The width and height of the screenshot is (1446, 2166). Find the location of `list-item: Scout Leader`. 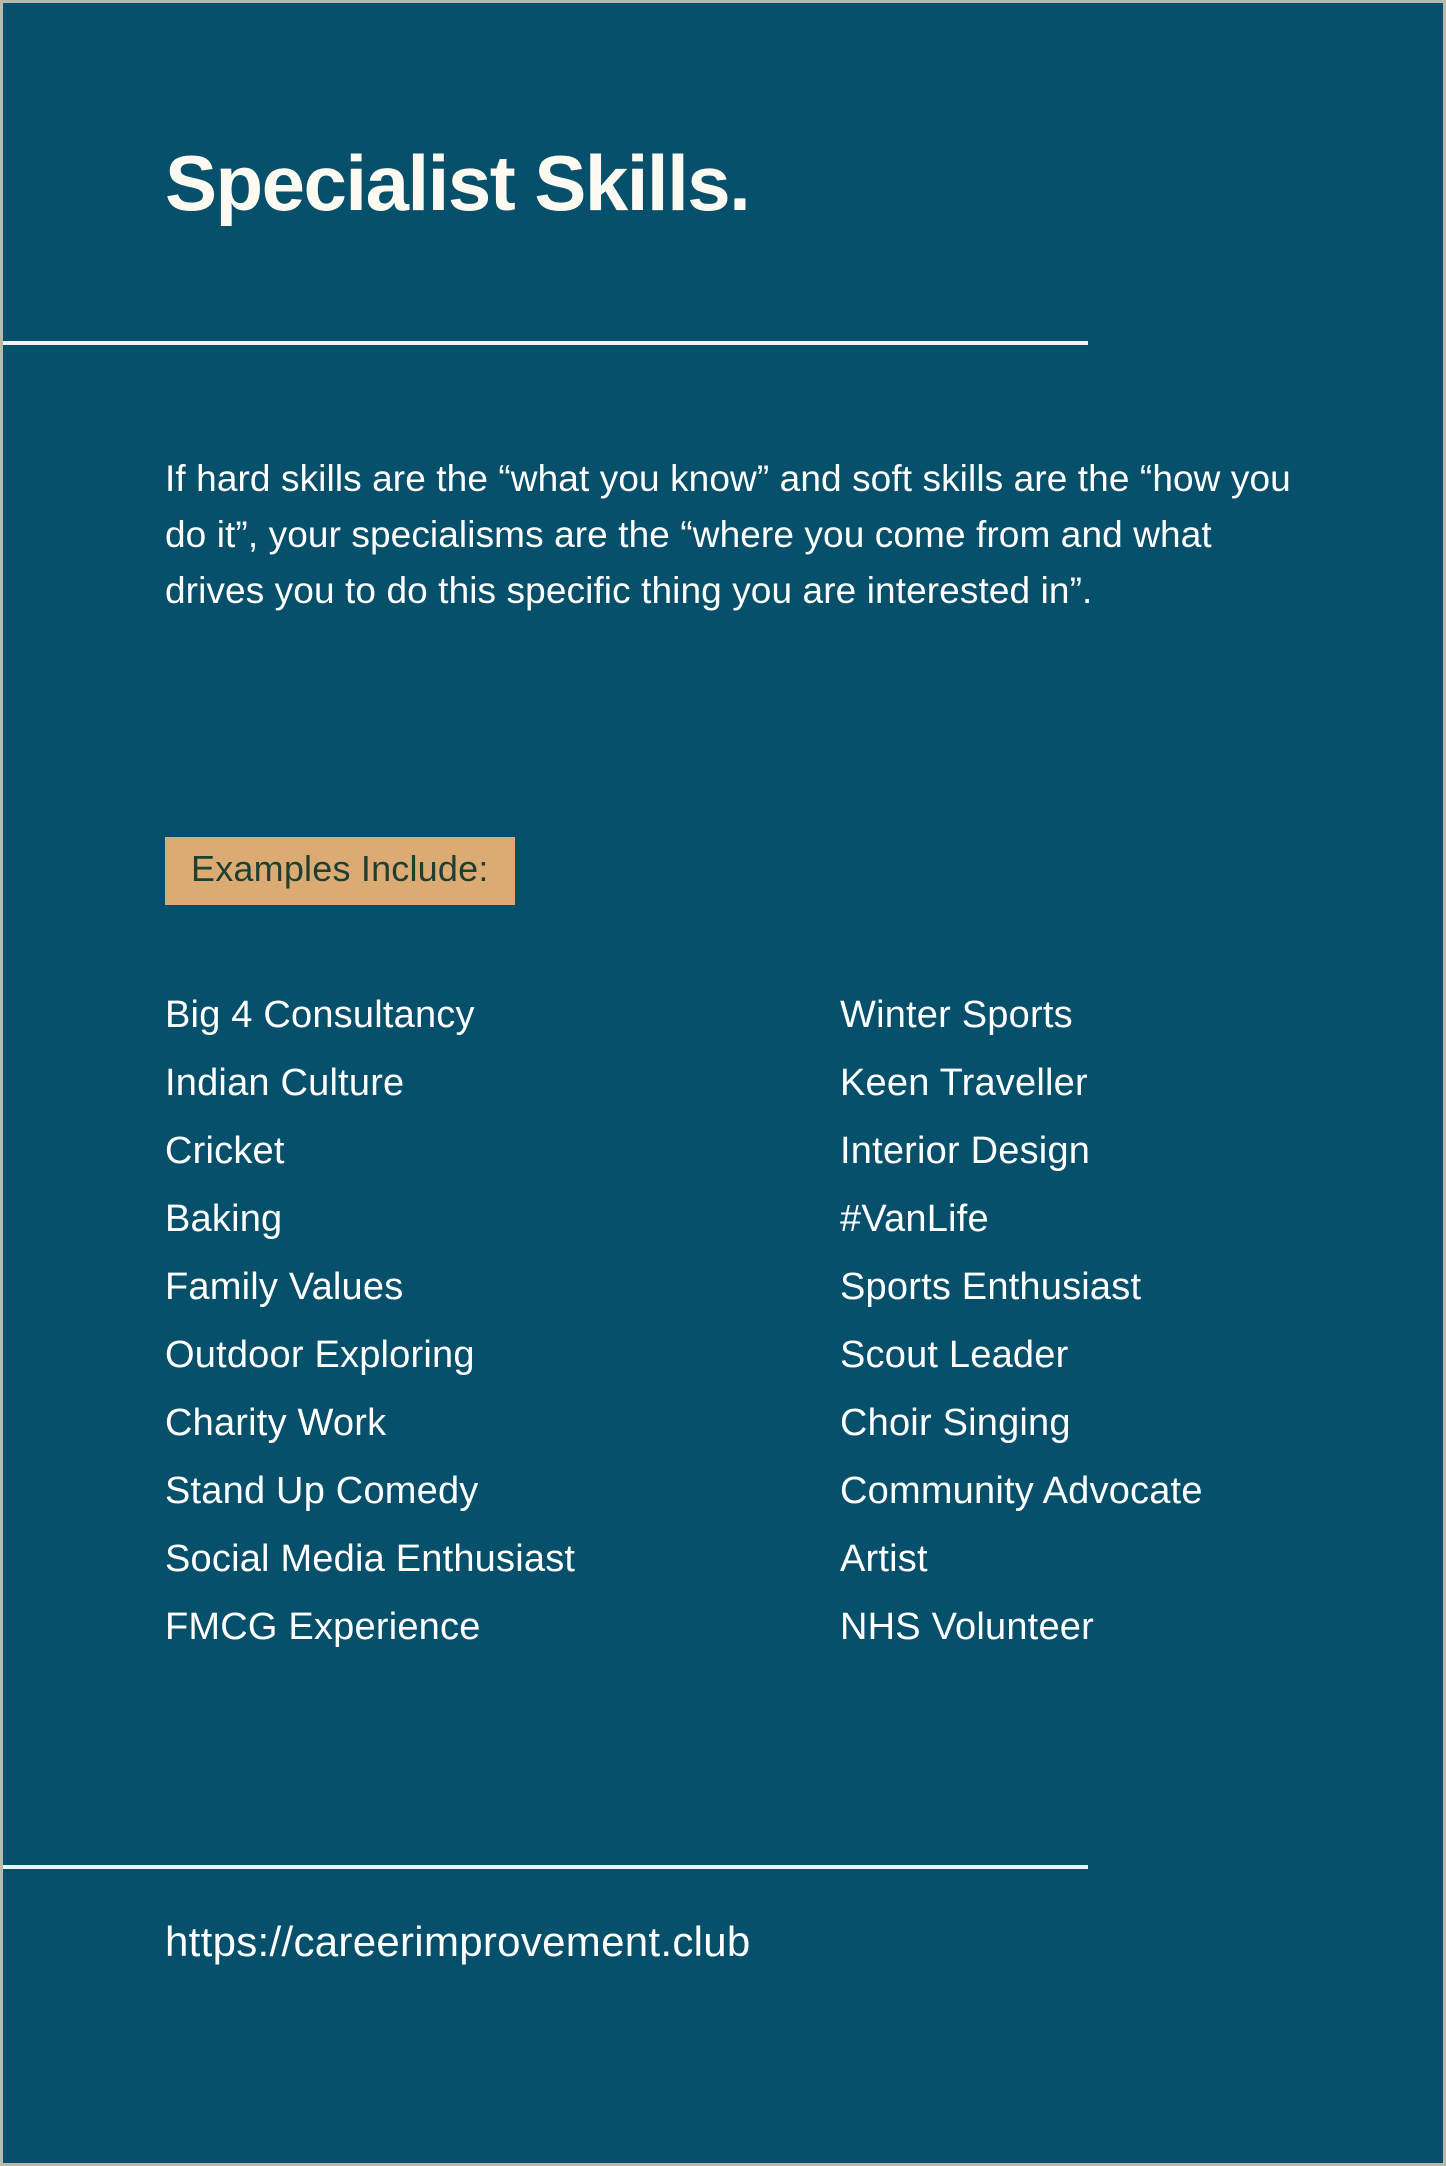

list-item: Scout Leader is located at coordinates (954, 1355).